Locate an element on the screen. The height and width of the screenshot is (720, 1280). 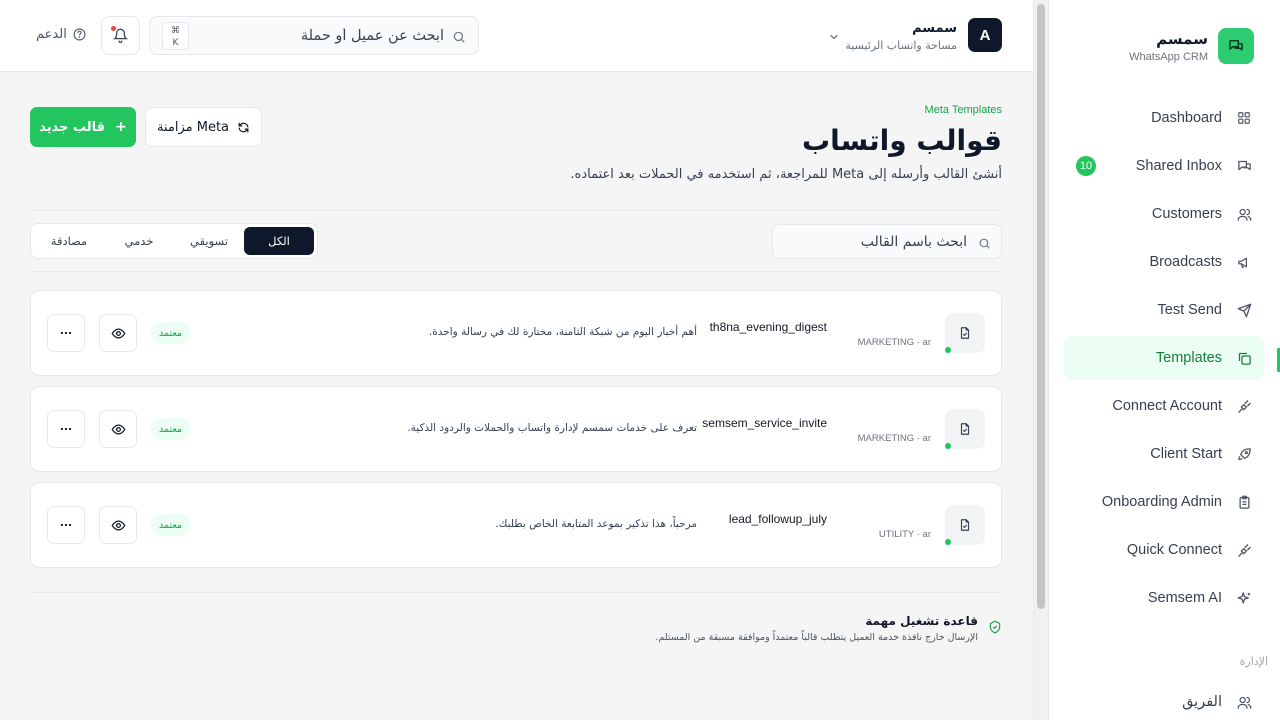
sidebar-item-label: Client Start is located at coordinates (1186, 454).